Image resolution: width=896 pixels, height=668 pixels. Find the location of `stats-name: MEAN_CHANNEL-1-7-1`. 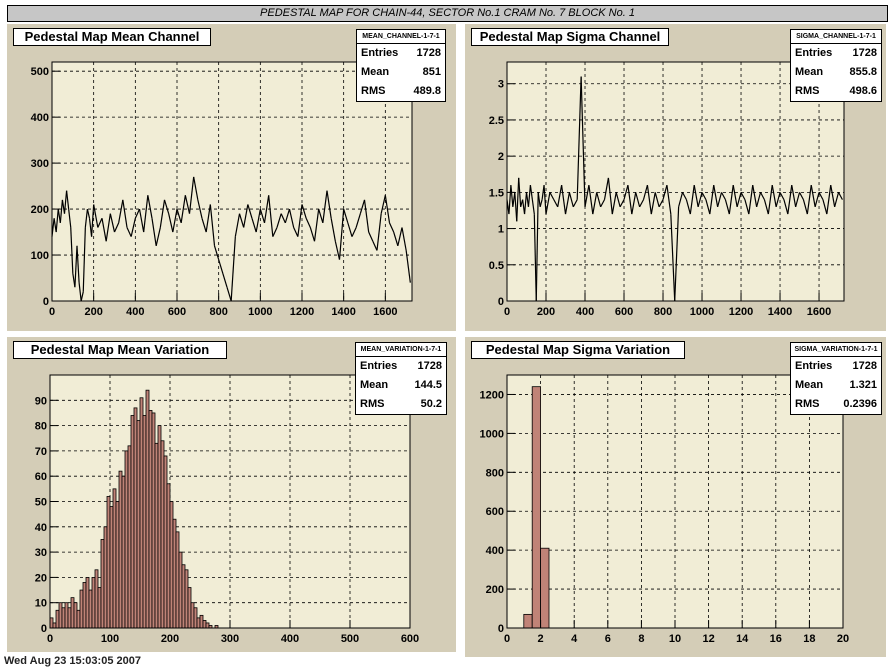

stats-name: MEAN_CHANNEL-1-7-1 is located at coordinates (401, 37).